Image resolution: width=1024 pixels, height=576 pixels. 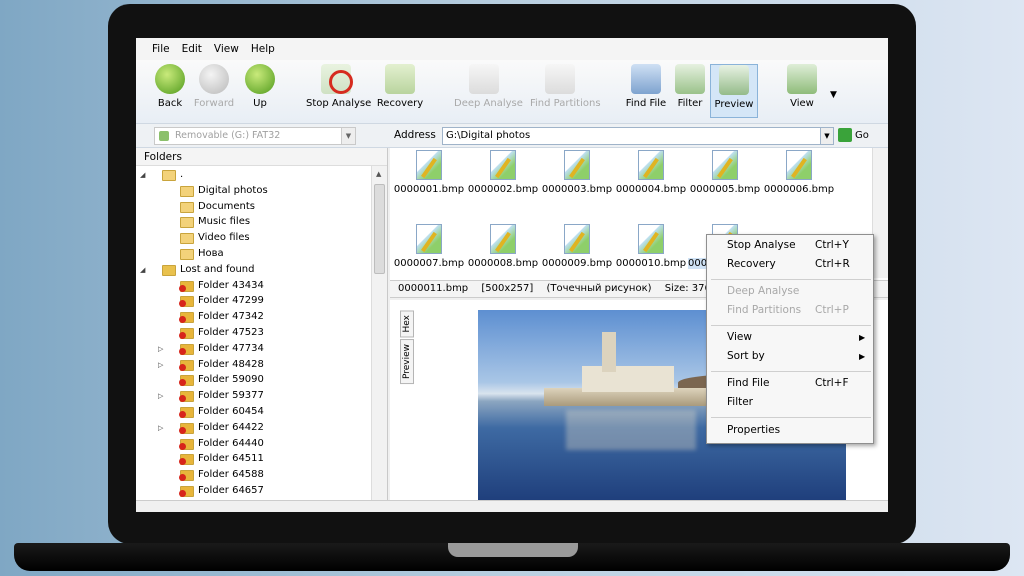 What do you see at coordinates (429, 189) in the screenshot?
I see `file-name: 0000001.bmp` at bounding box center [429, 189].